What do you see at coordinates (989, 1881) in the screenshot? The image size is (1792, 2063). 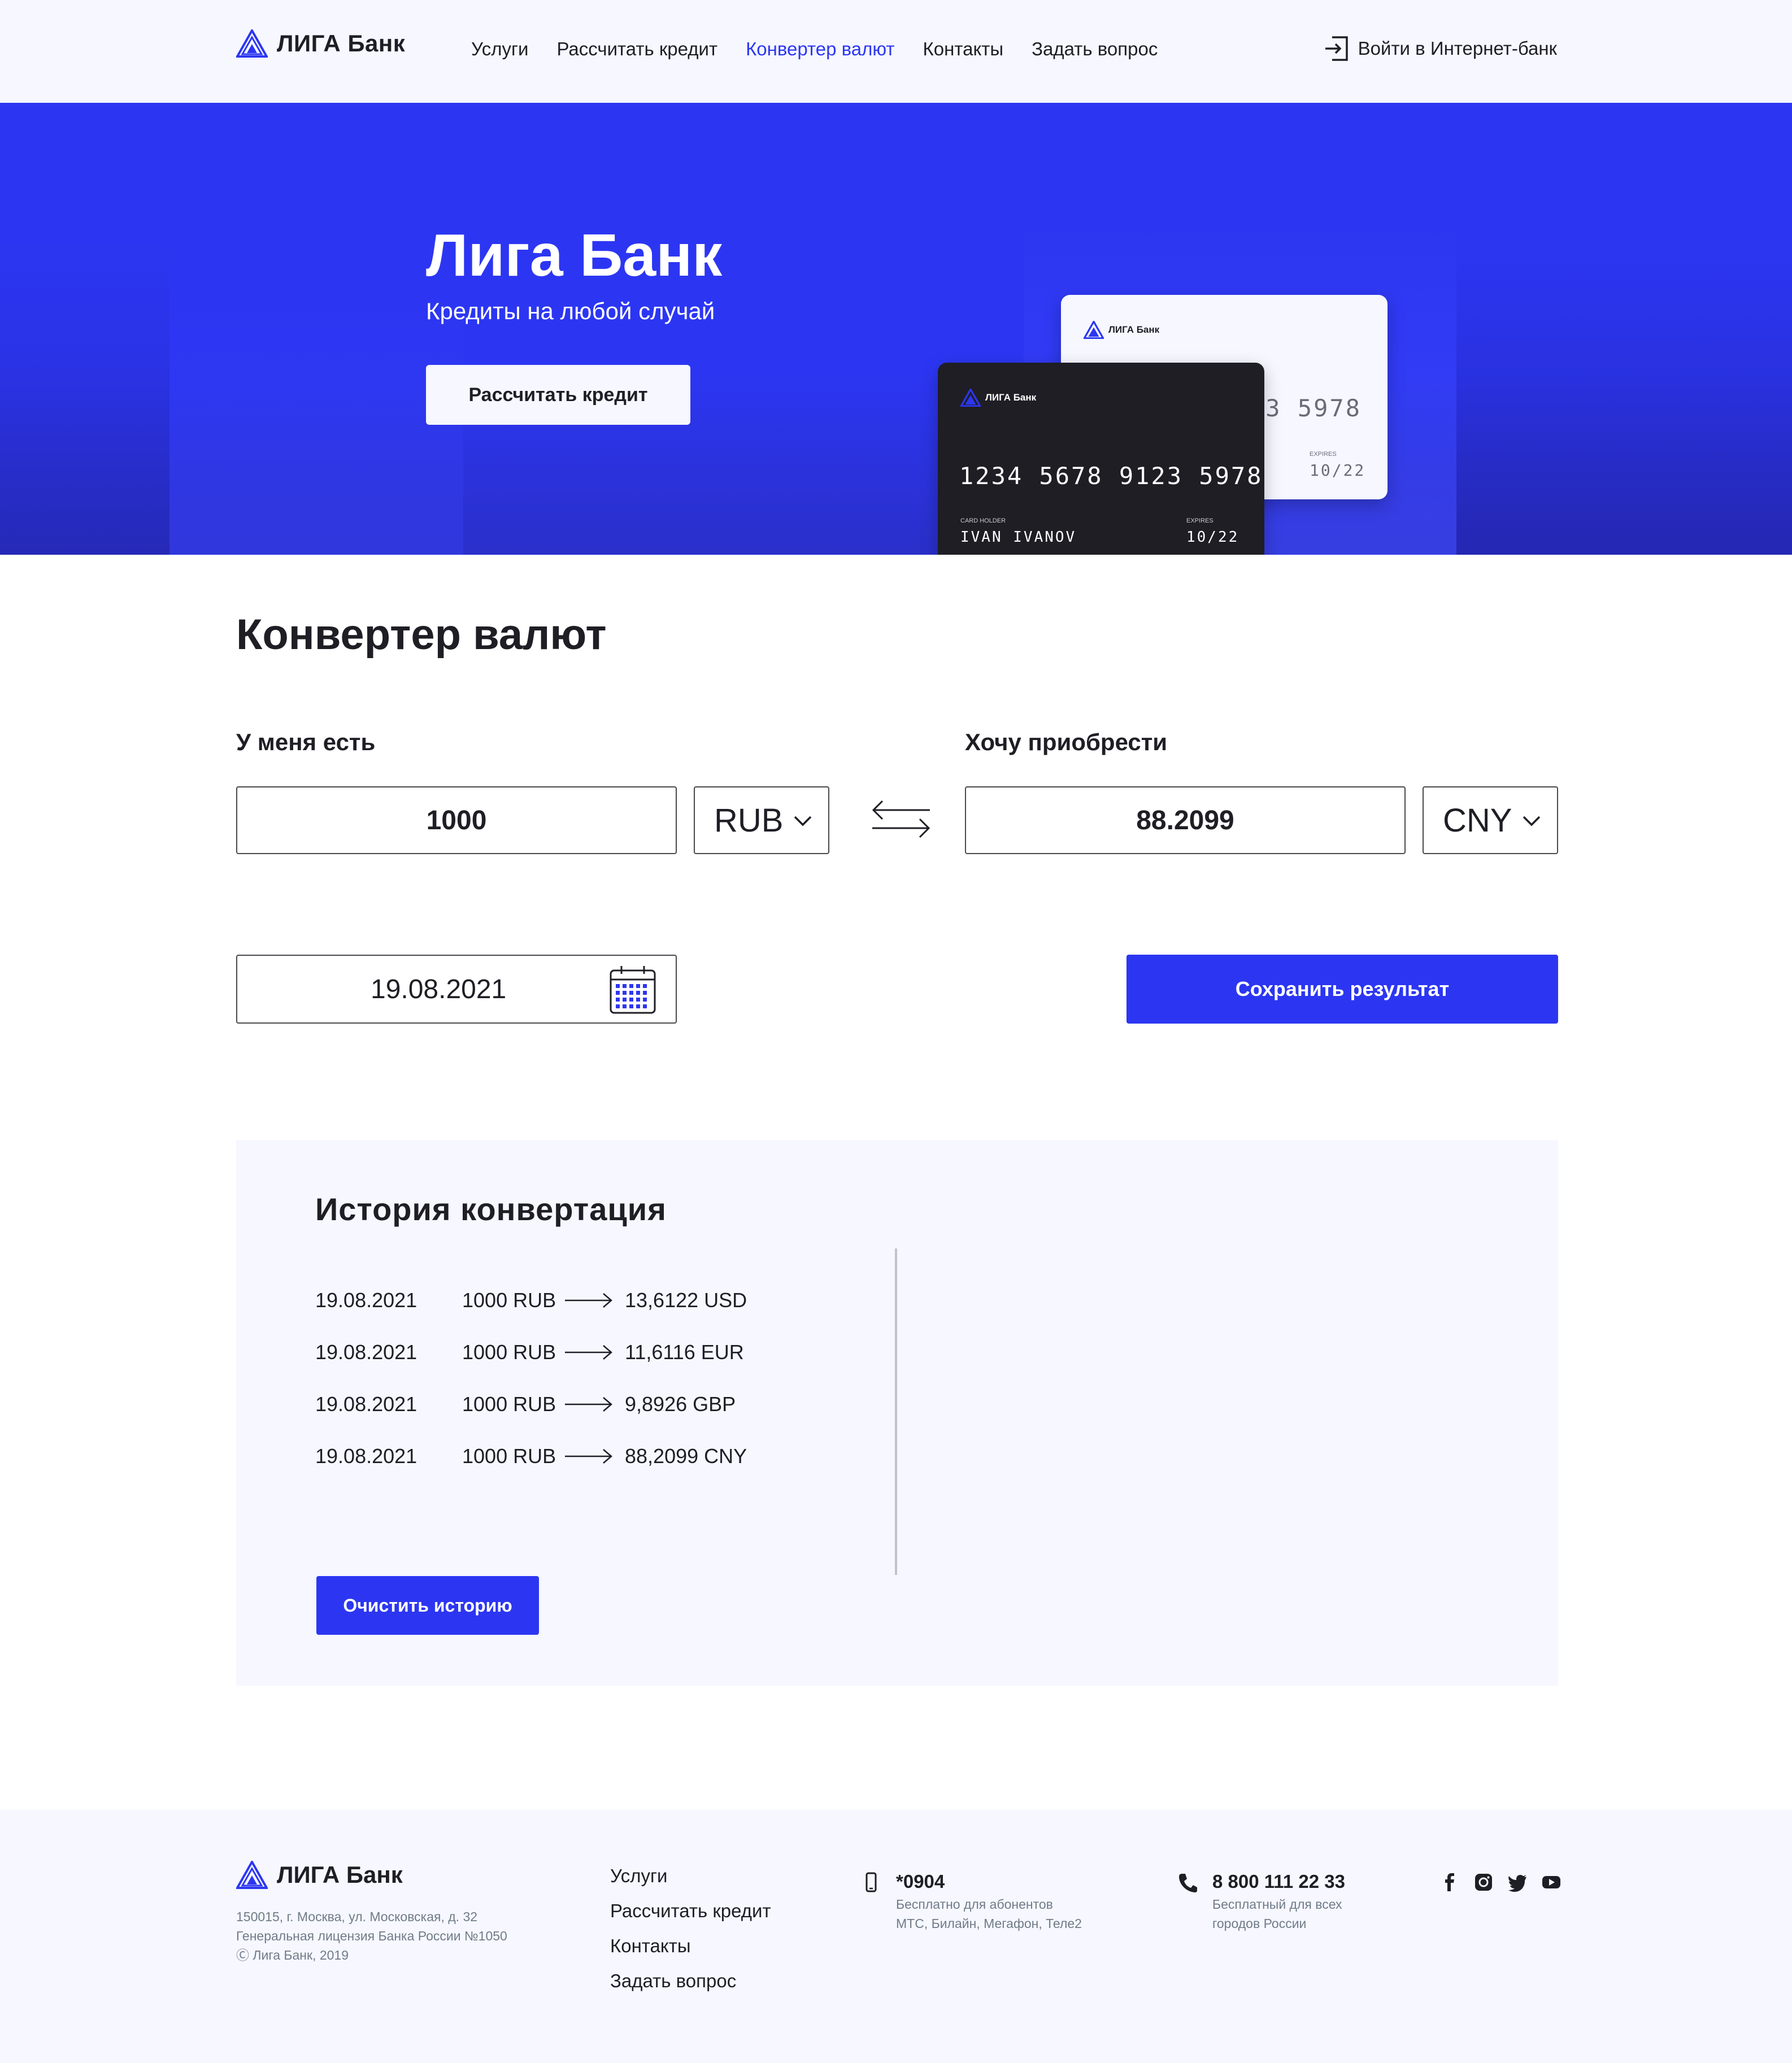 I see `short-number: *0904` at bounding box center [989, 1881].